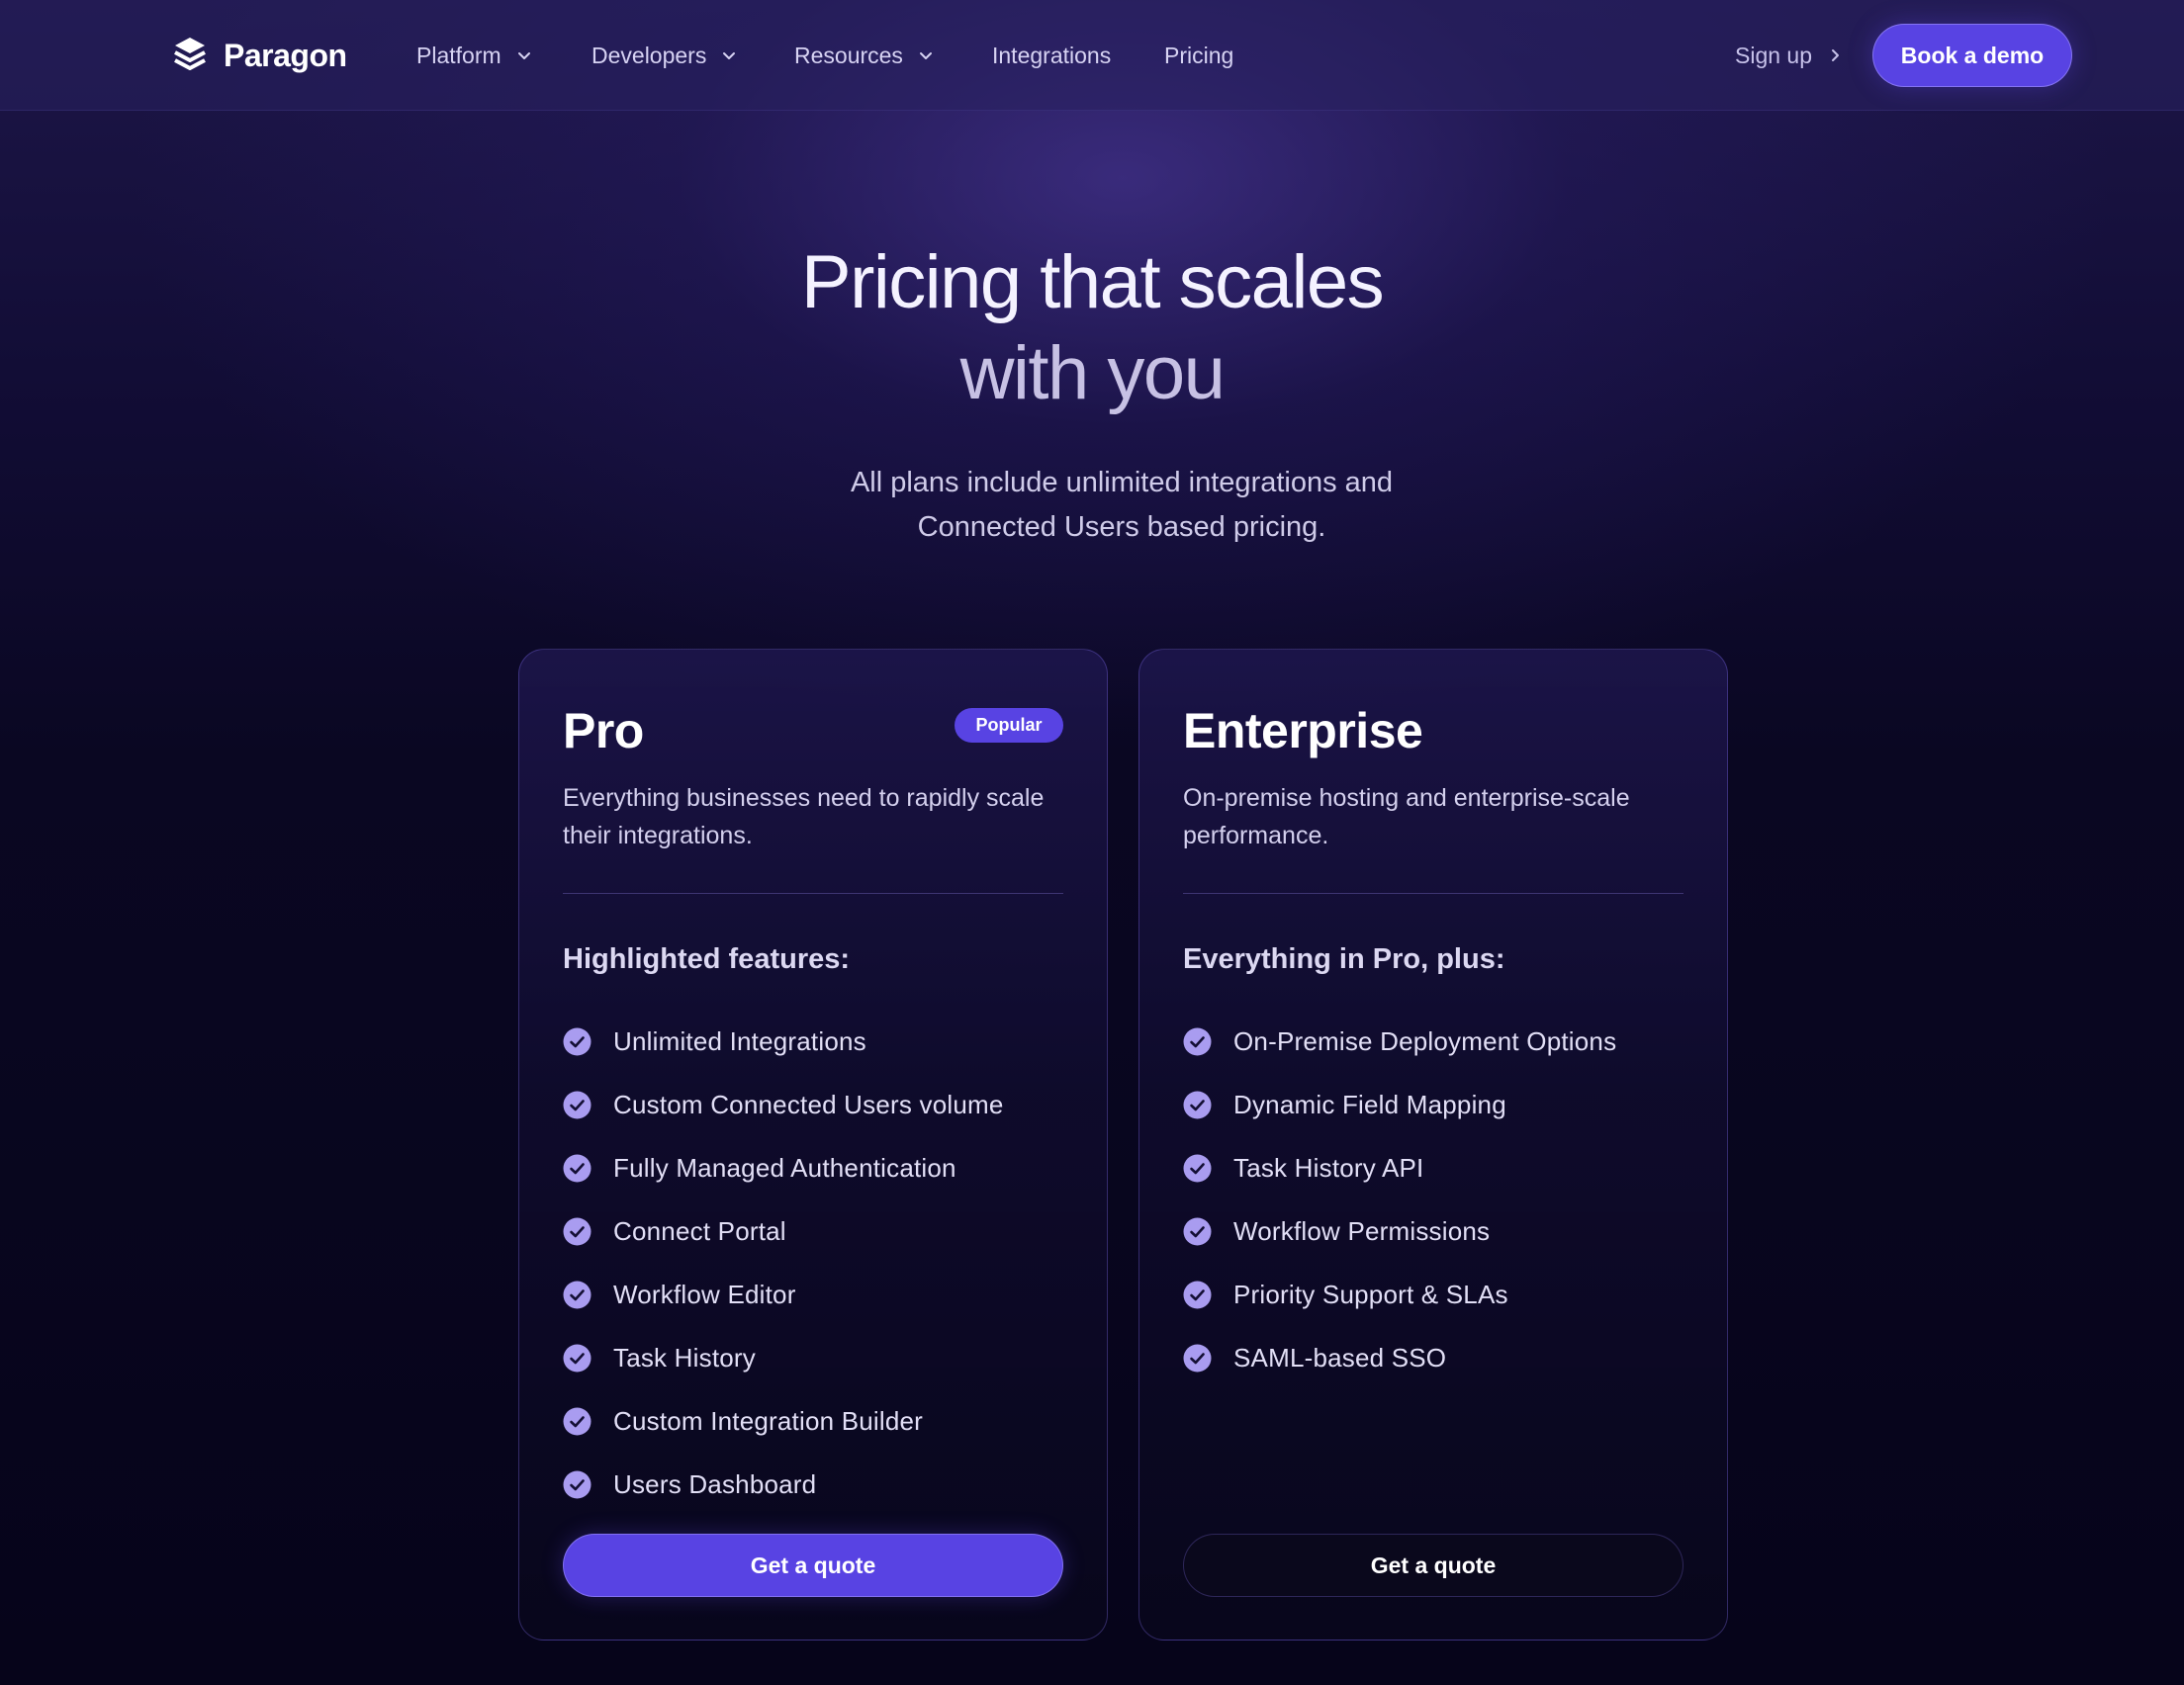  I want to click on feature-item: Dynamic Field Mapping, so click(1399, 1104).